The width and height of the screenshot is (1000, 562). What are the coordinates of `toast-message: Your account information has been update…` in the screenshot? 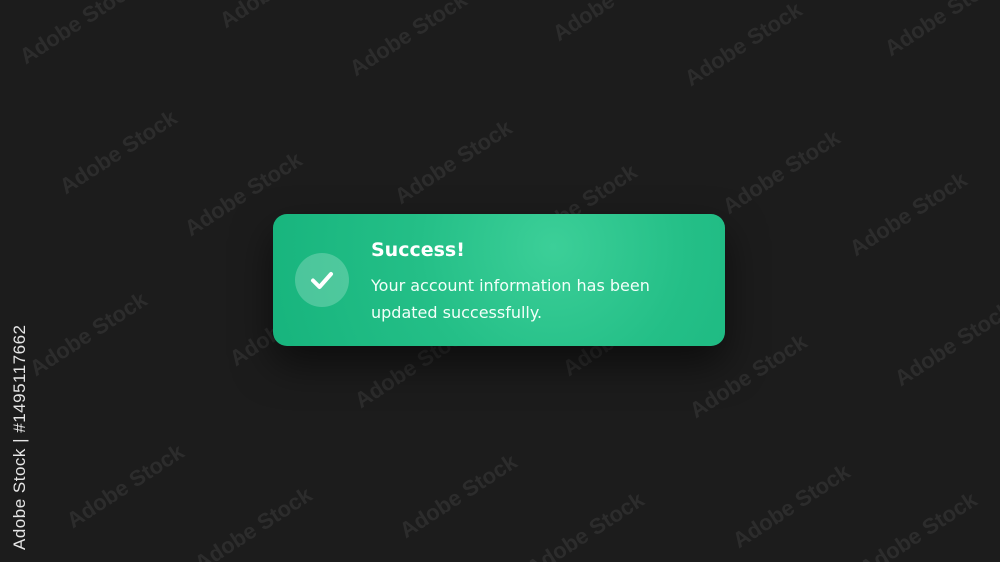 It's located at (510, 299).